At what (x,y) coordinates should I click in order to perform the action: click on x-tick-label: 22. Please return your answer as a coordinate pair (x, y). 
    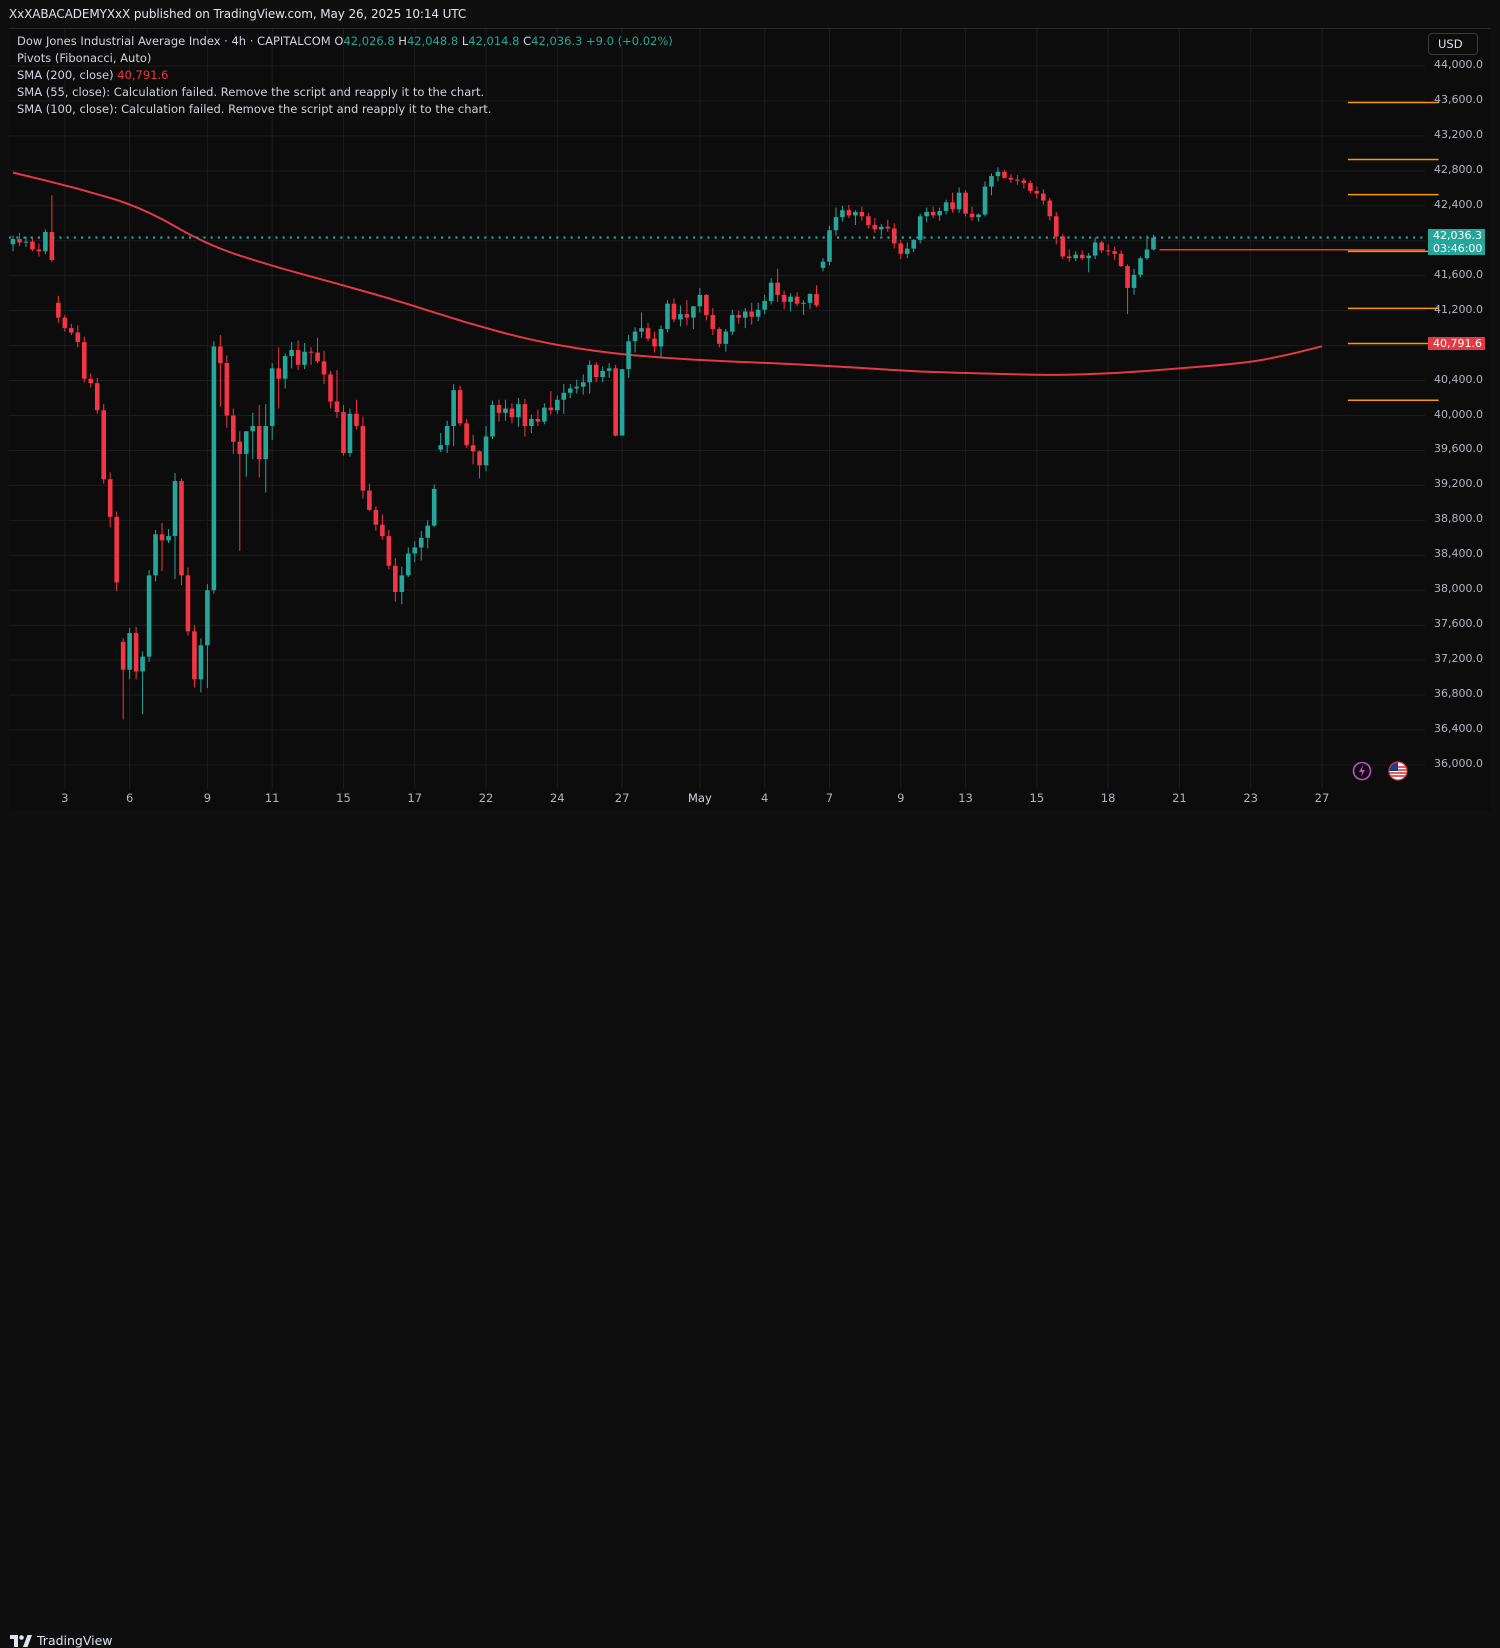
    Looking at the image, I should click on (486, 798).